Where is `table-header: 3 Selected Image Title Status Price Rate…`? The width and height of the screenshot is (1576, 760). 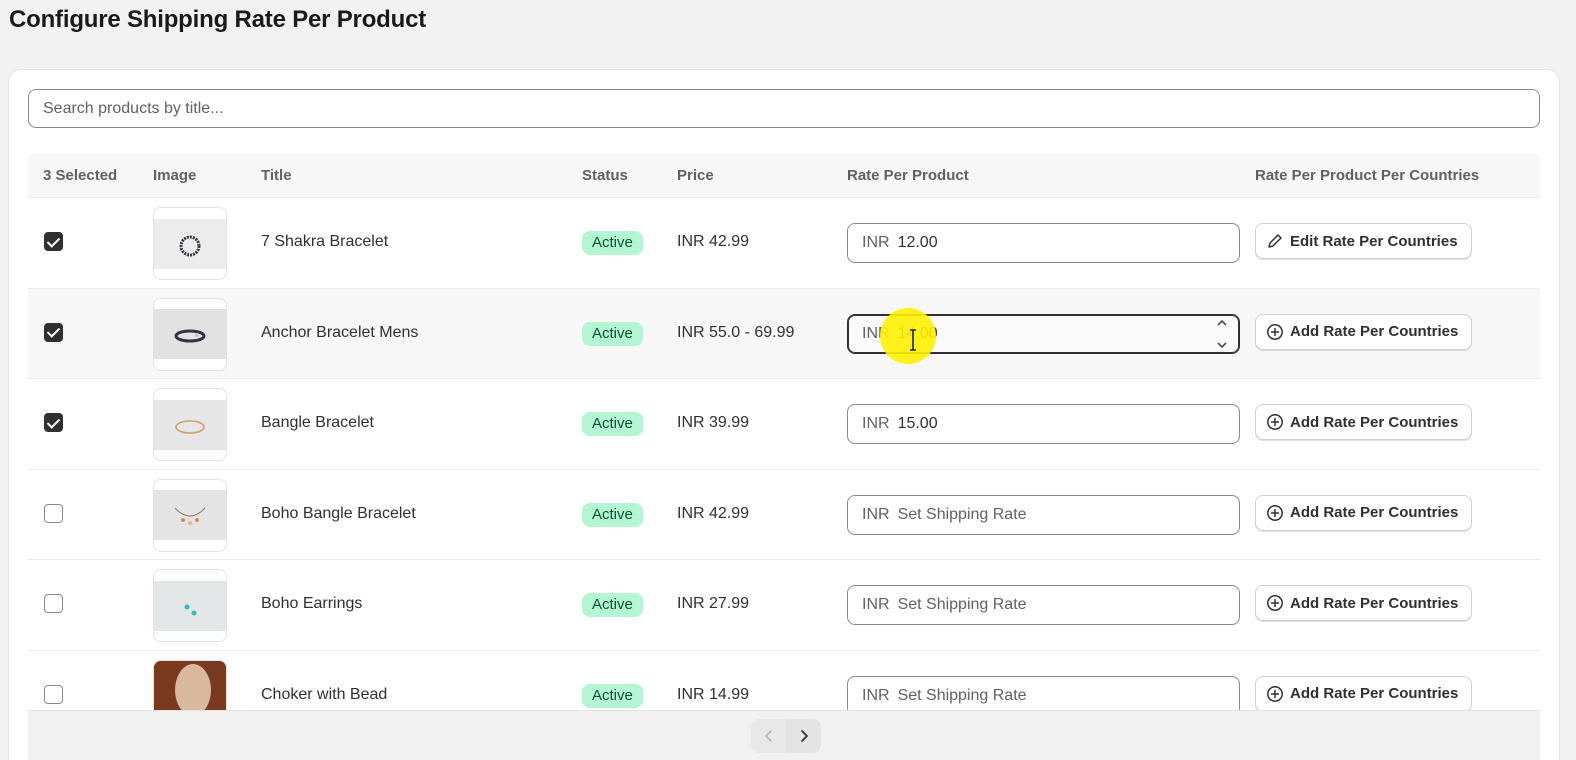
table-header: 3 Selected Image Title Status Price Rate… is located at coordinates (784, 176).